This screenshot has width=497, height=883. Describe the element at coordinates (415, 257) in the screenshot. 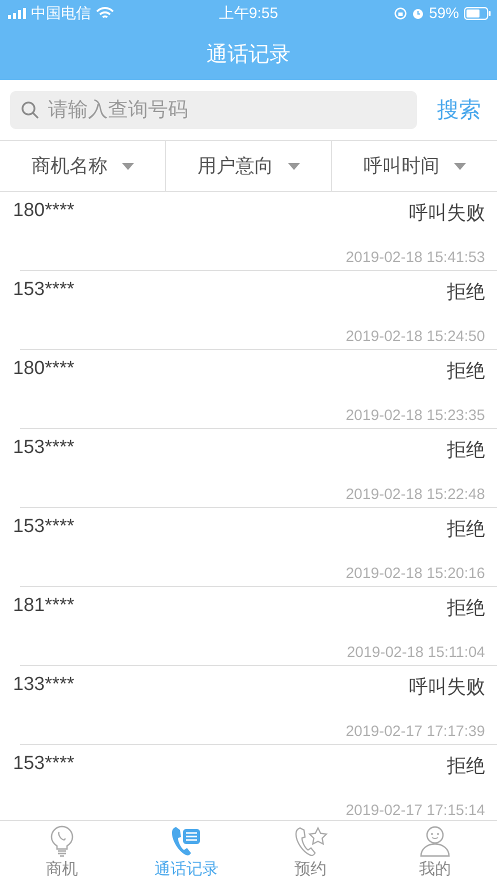

I see `call-time: 2019-02-18 15:41:53` at that location.